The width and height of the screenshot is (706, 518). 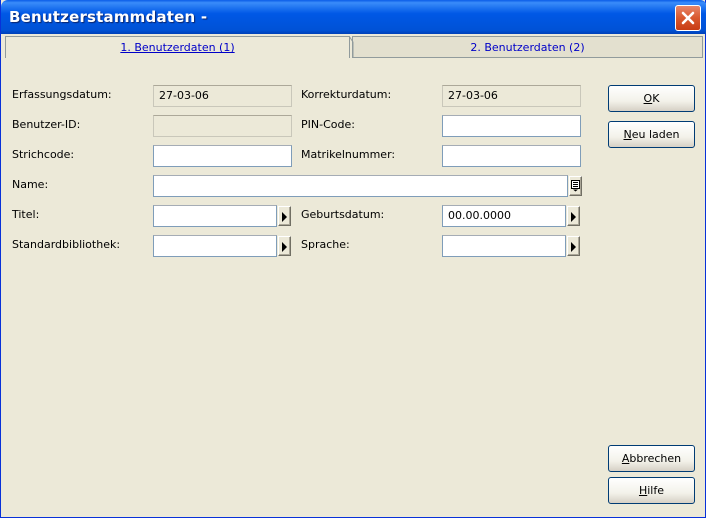 What do you see at coordinates (511, 156) in the screenshot?
I see `matrikelnummer-input` at bounding box center [511, 156].